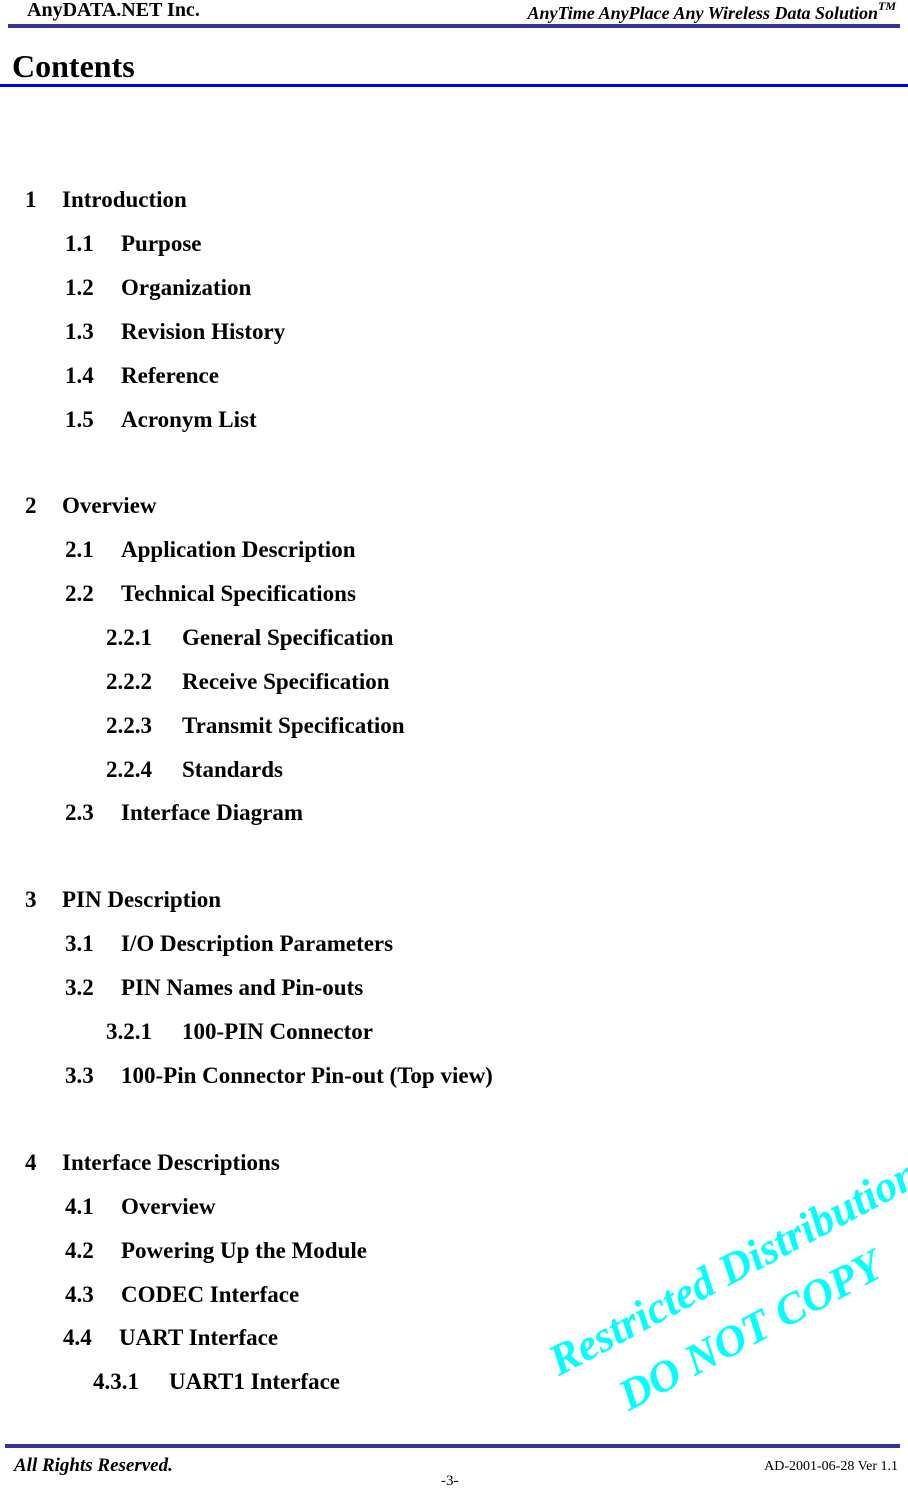 The image size is (908, 1490). Describe the element at coordinates (31, 199) in the screenshot. I see `toc-entry-number: 1` at that location.